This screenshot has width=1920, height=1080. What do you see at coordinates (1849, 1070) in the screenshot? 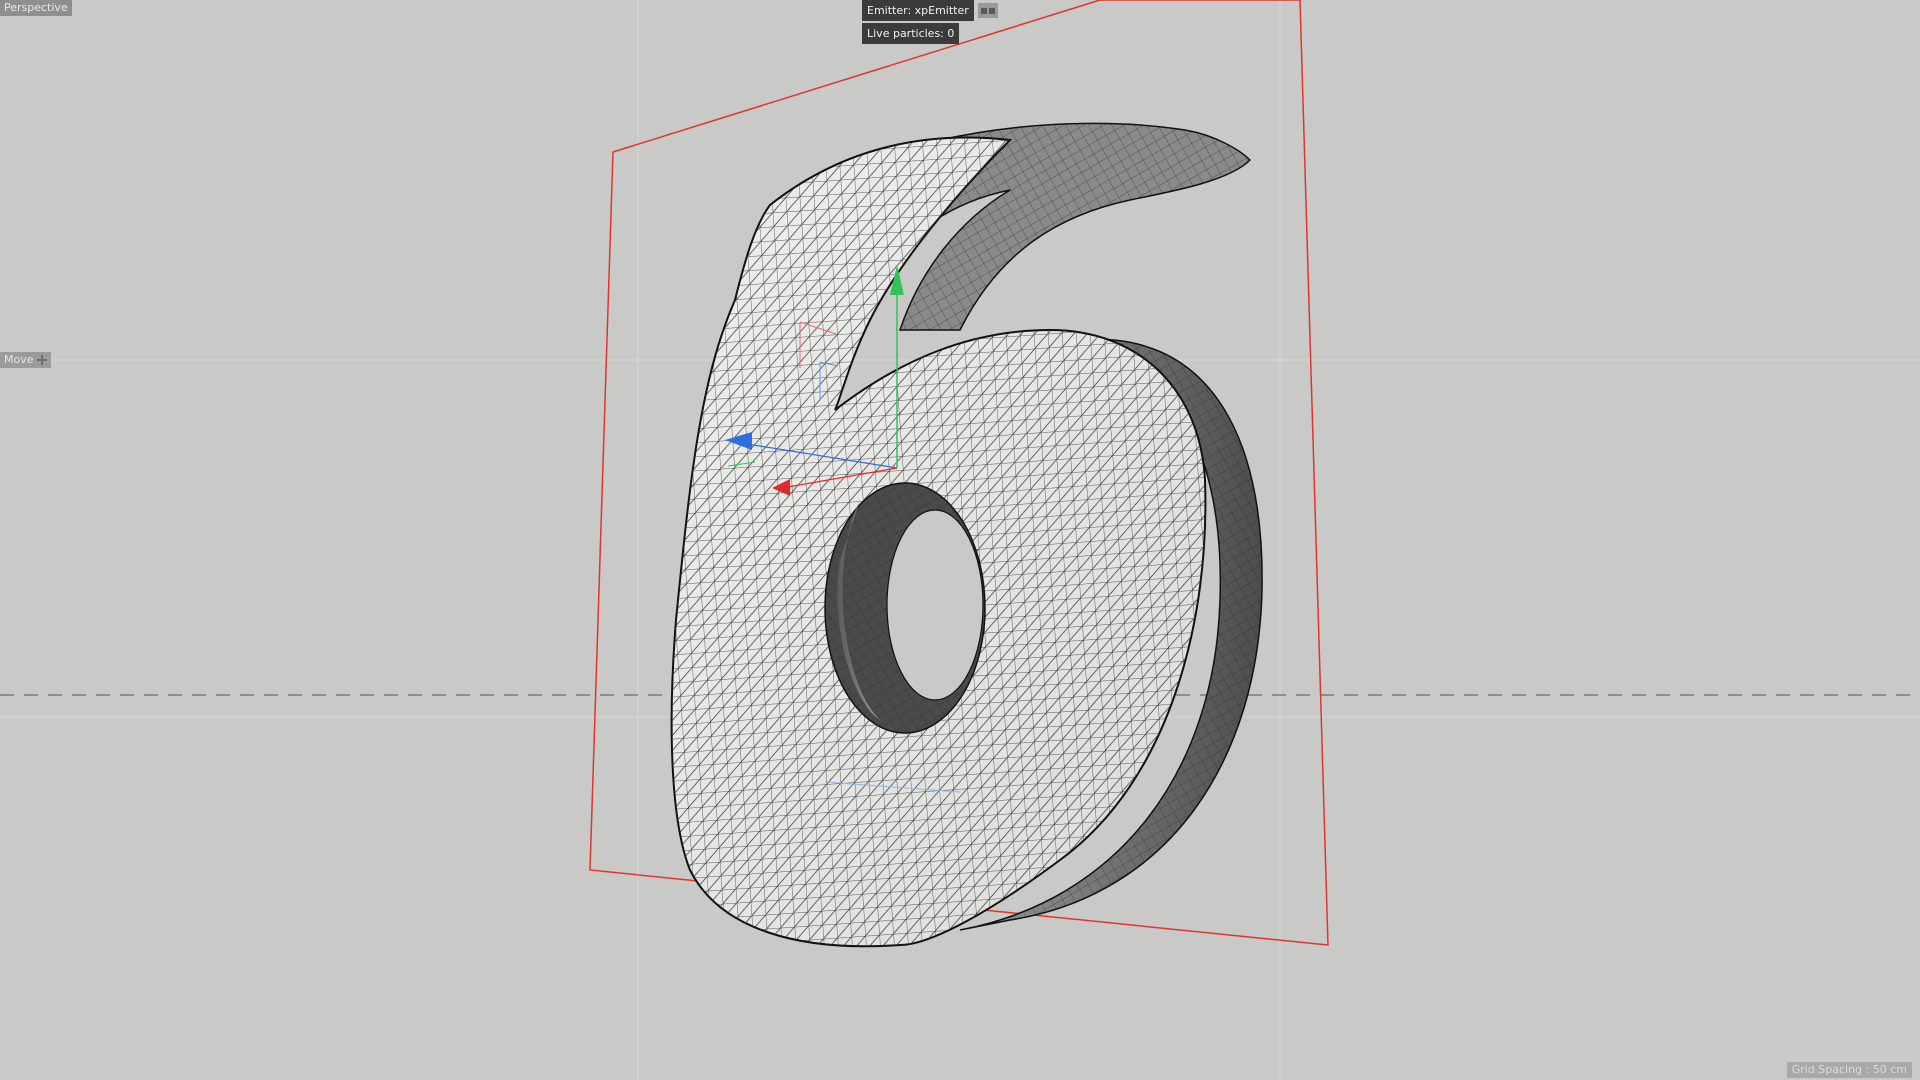
I see `grid-spacing-readout: Grid Spacing : 50 cm` at bounding box center [1849, 1070].